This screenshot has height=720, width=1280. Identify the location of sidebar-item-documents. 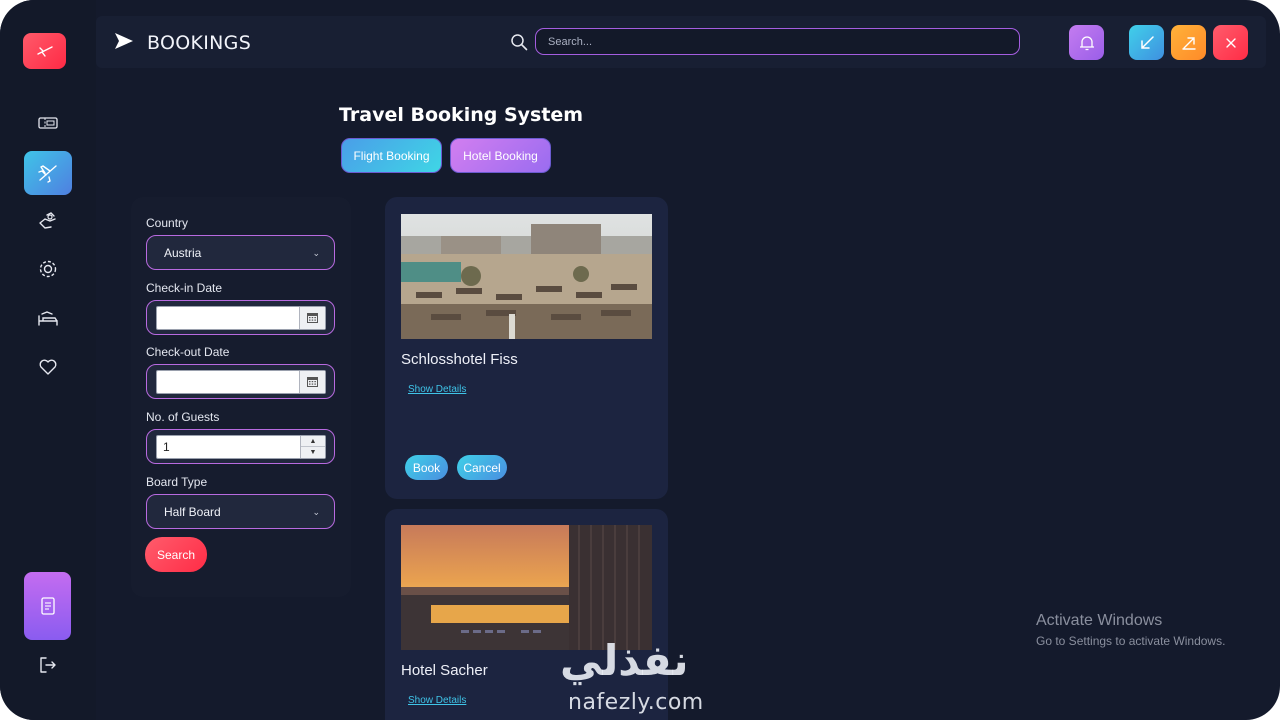
(47, 606).